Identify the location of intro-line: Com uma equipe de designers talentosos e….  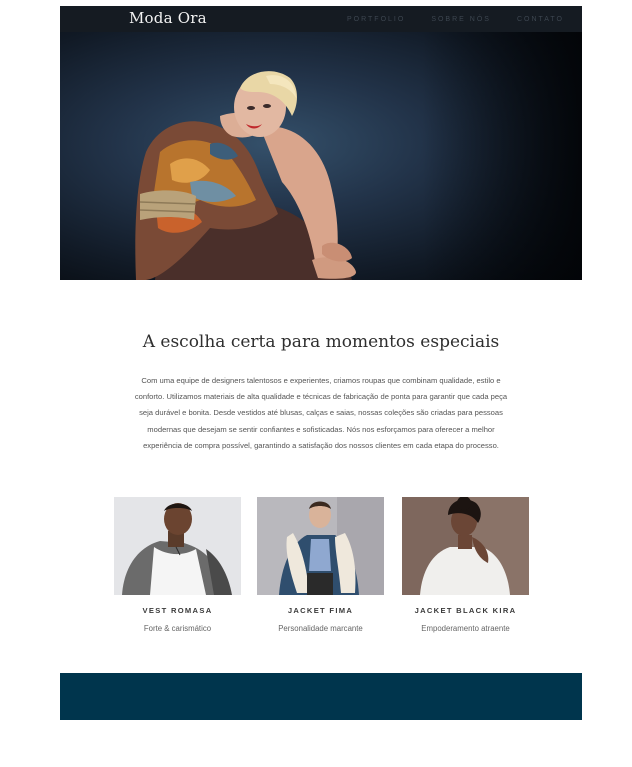
(321, 380).